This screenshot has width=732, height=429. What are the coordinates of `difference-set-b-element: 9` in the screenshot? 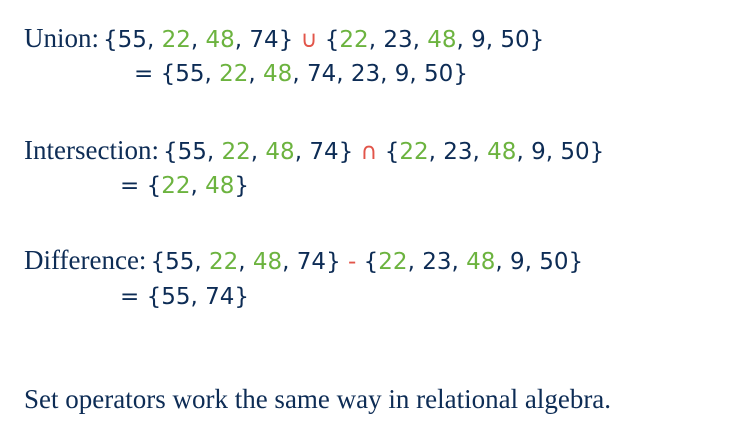 It's located at (517, 262).